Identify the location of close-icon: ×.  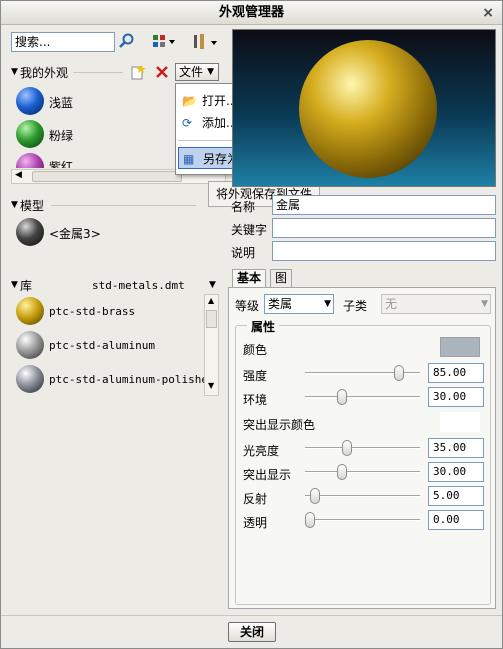
(488, 13).